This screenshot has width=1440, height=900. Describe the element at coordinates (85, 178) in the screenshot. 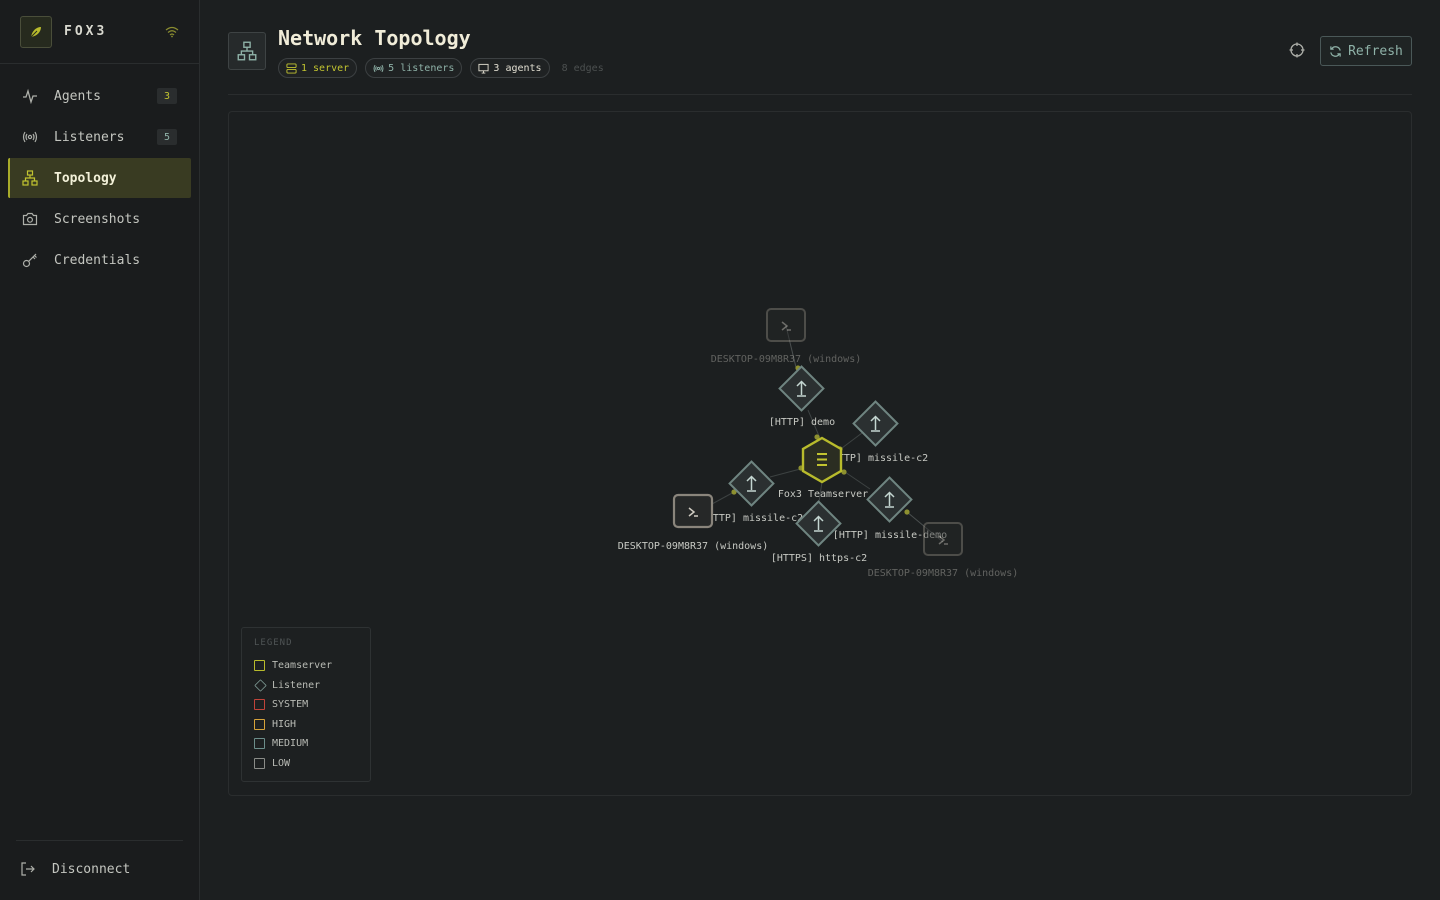

I see `sidebar-item-label: Topology` at that location.